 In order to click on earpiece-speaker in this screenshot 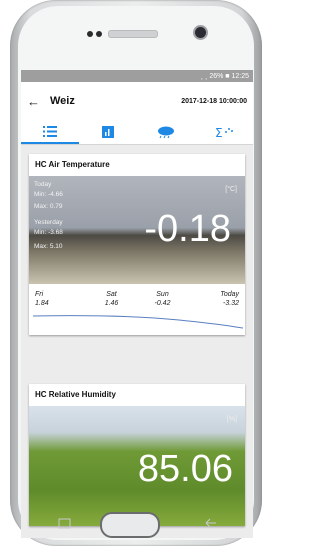, I will do `click(133, 34)`.